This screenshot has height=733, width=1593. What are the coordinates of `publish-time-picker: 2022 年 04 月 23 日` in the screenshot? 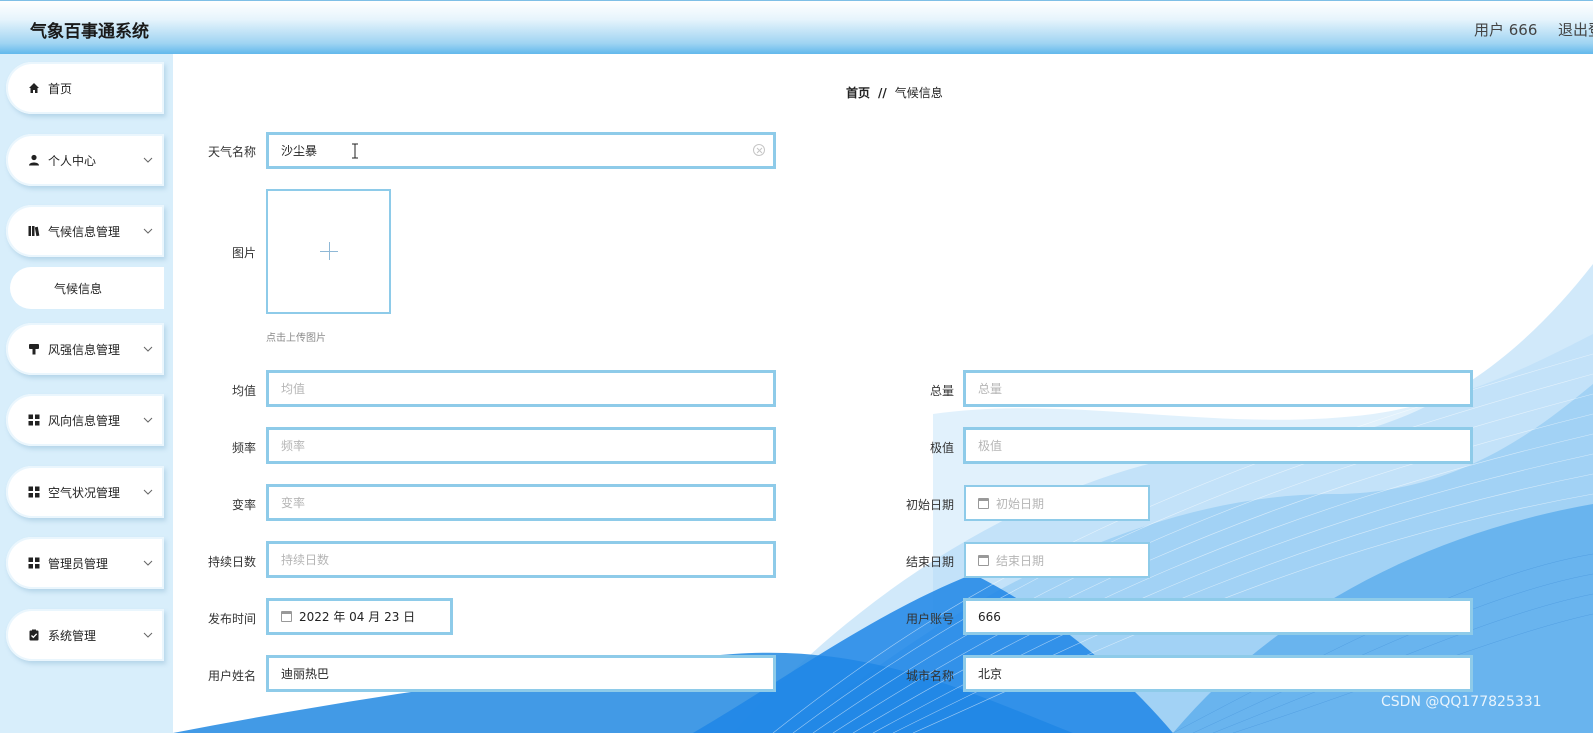 It's located at (359, 616).